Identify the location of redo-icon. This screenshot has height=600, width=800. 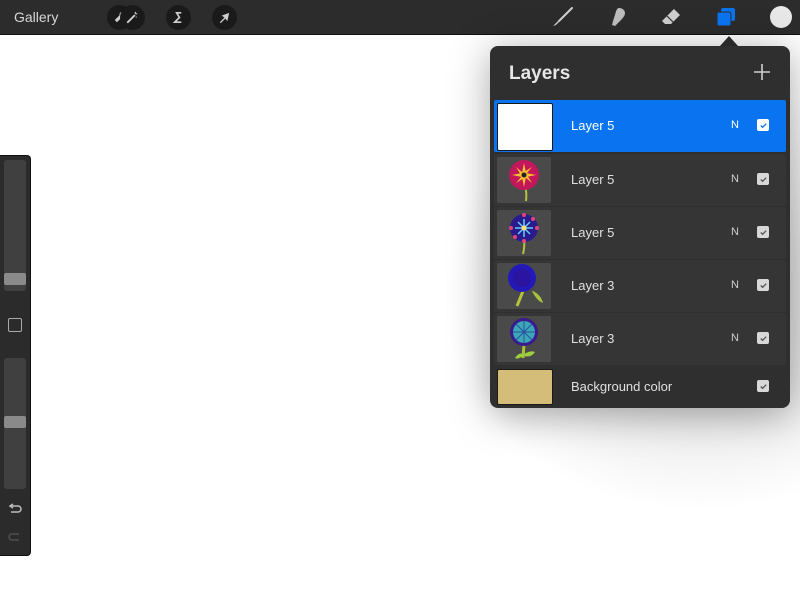
(13, 537).